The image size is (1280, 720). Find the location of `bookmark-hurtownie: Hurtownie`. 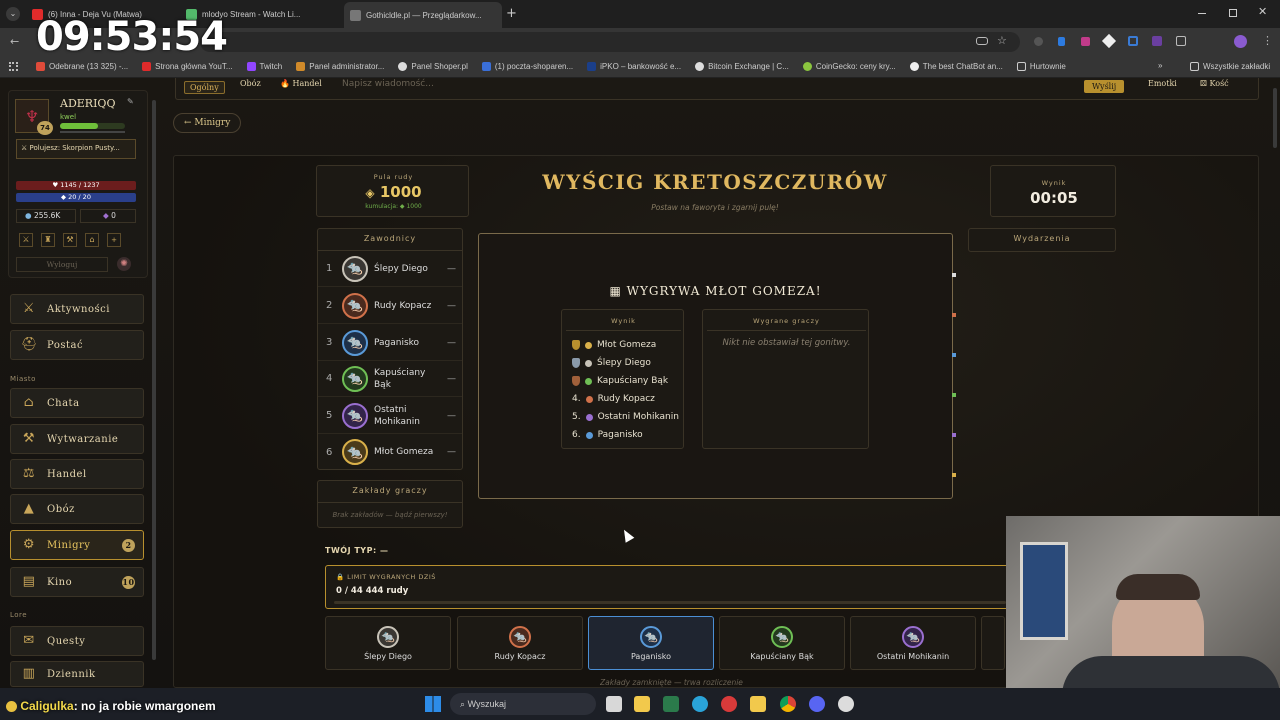

bookmark-hurtownie: Hurtownie is located at coordinates (1041, 66).